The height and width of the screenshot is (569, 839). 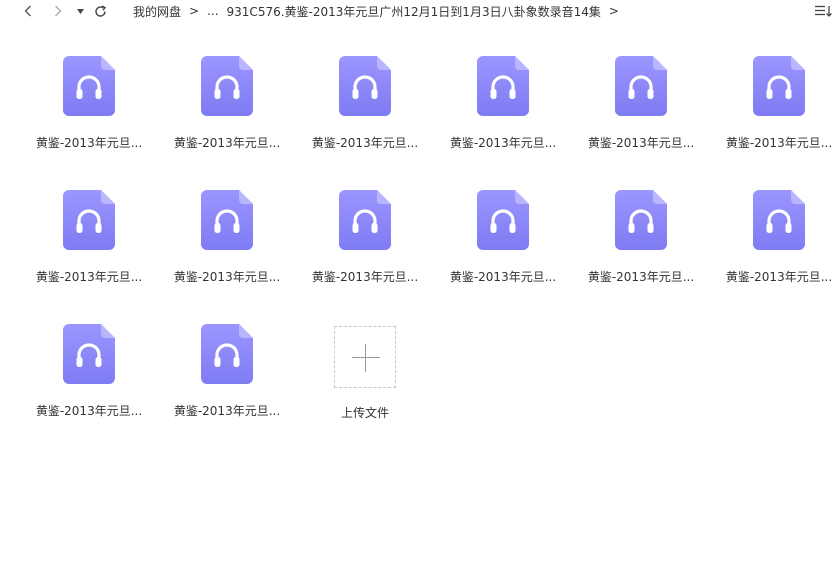 I want to click on history-dropdown-button, so click(x=80, y=11).